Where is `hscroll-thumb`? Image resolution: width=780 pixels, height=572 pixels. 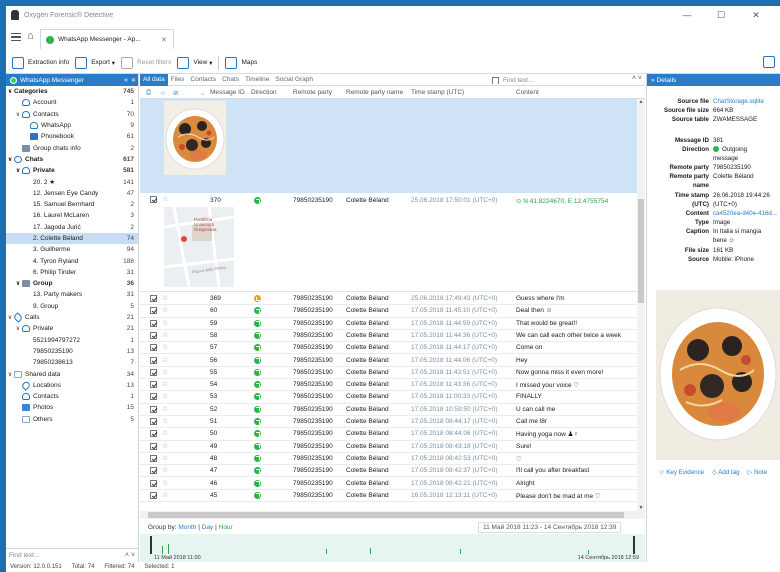
hscroll-thumb is located at coordinates (386, 515).